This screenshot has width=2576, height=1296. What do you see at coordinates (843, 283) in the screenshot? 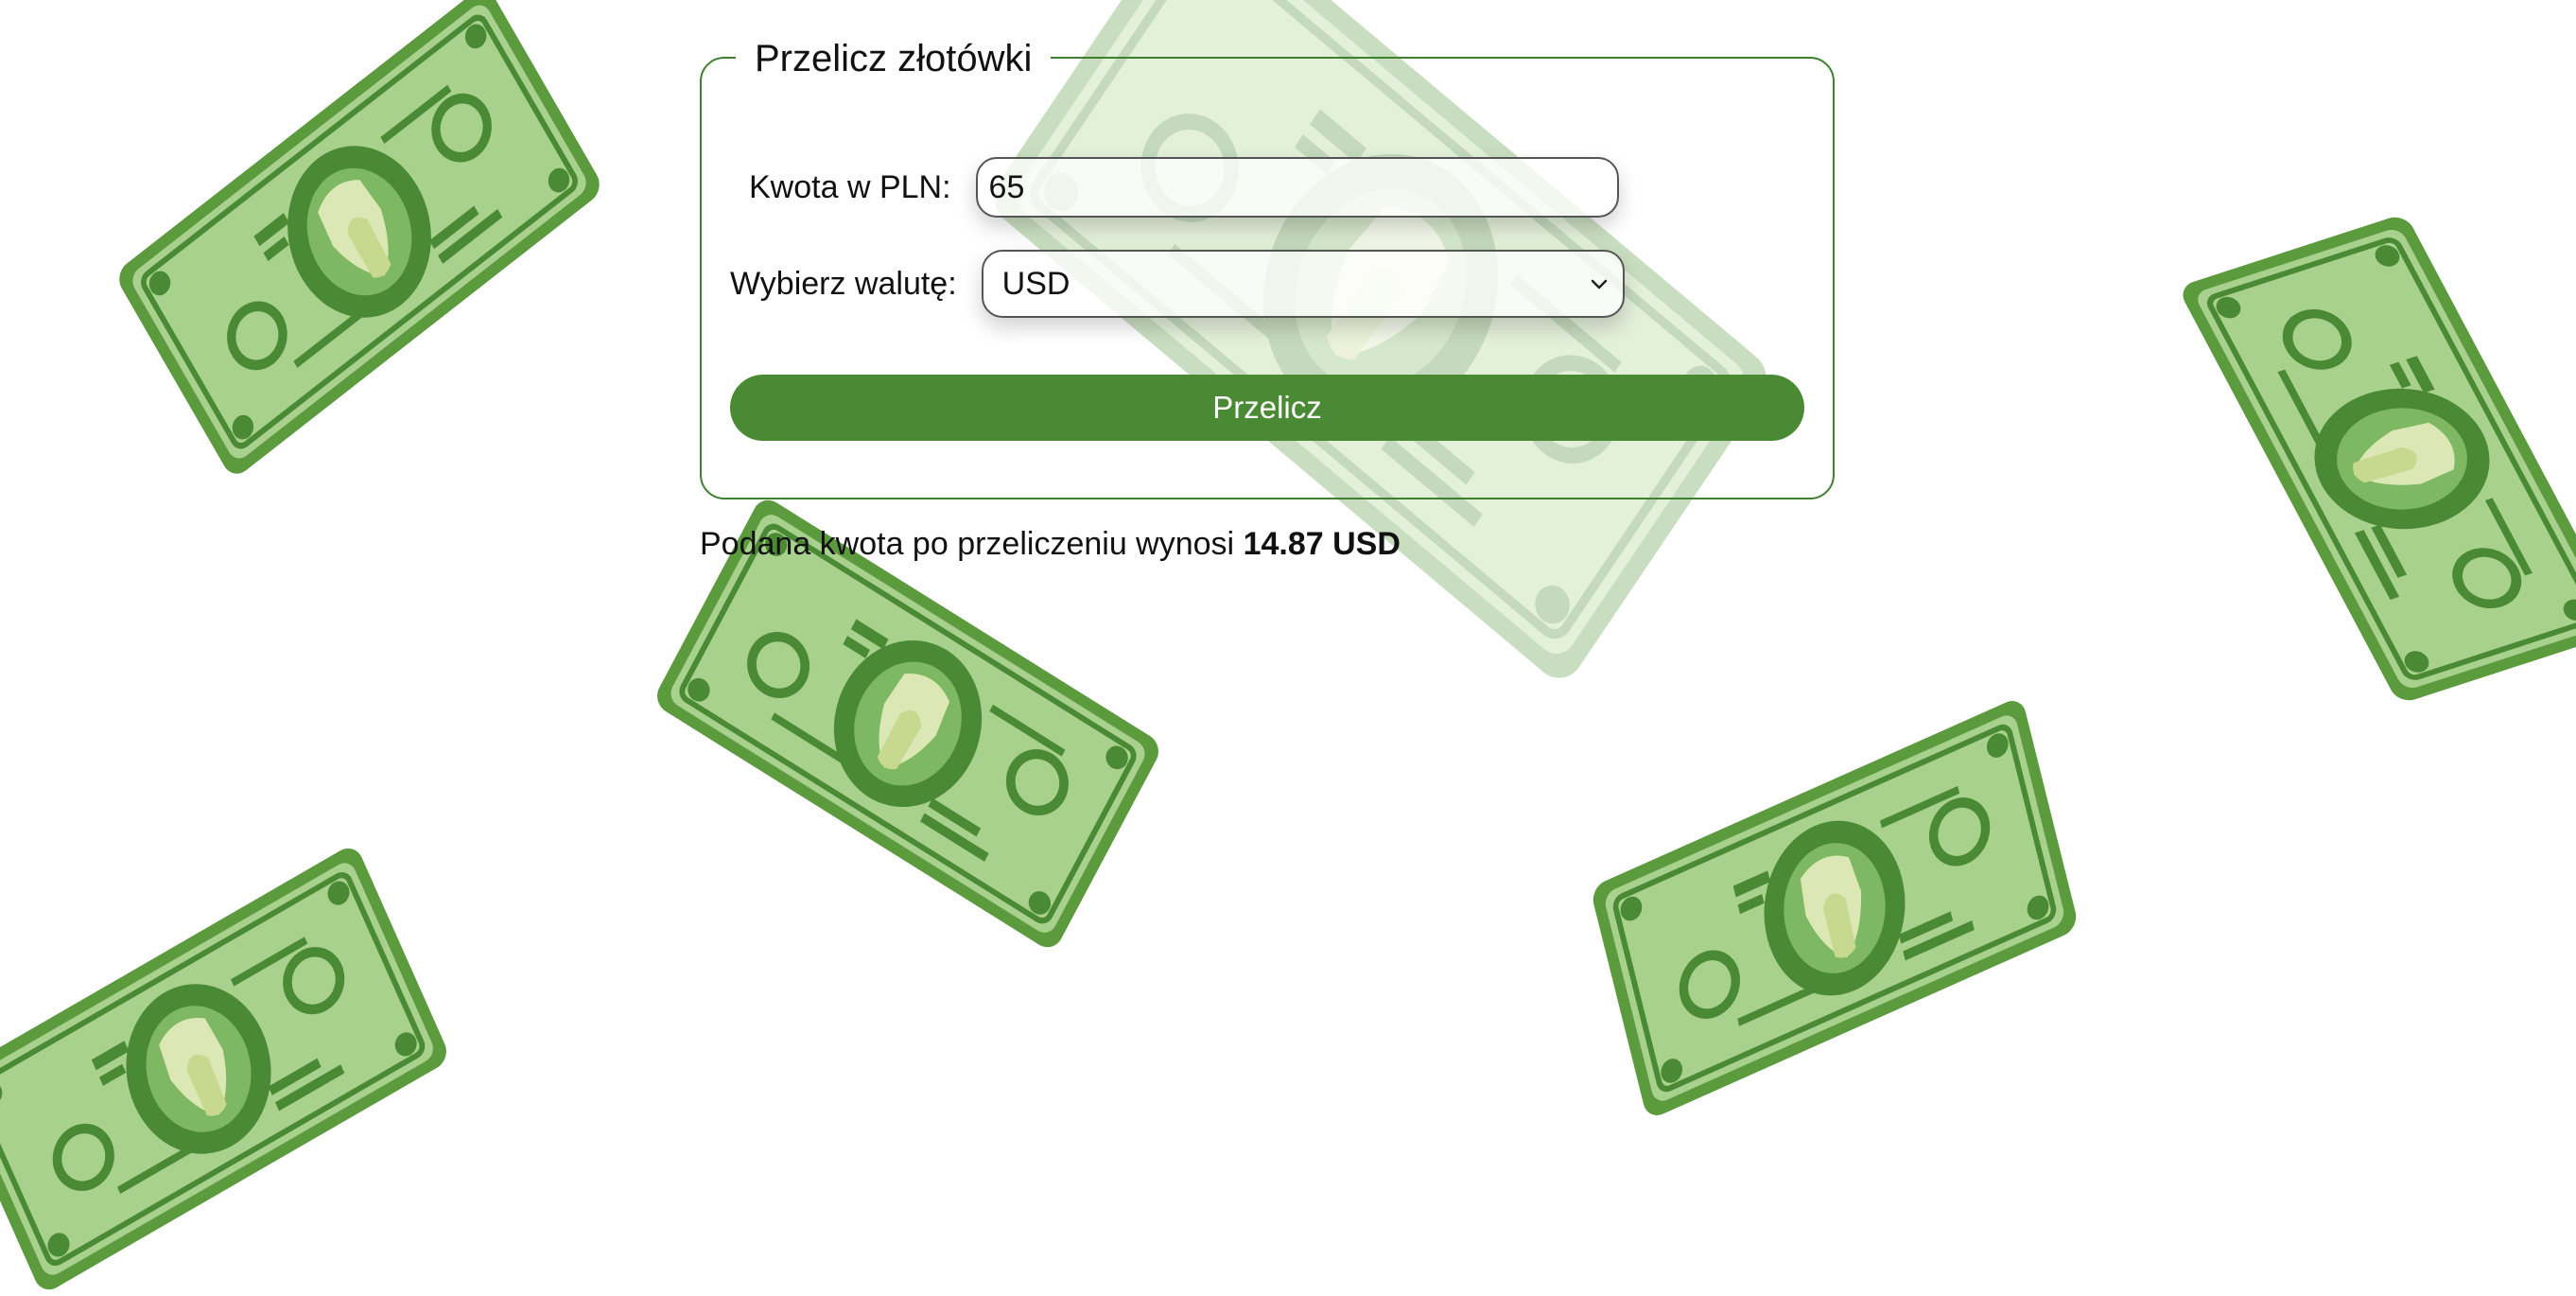
I see `currency-label: Wybierz walutę:` at bounding box center [843, 283].